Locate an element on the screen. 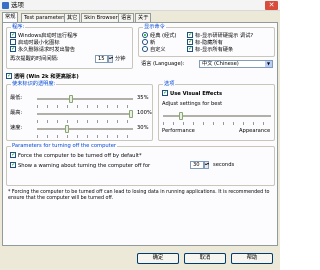 This screenshot has width=320, height=270. check-visual-effects: Use Visual Effects is located at coordinates (192, 93).